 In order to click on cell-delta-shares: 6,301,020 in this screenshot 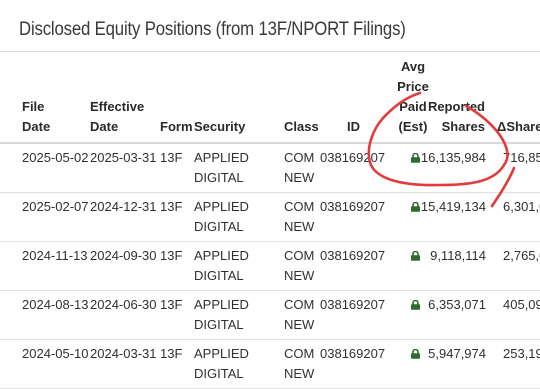, I will do `click(521, 206)`.